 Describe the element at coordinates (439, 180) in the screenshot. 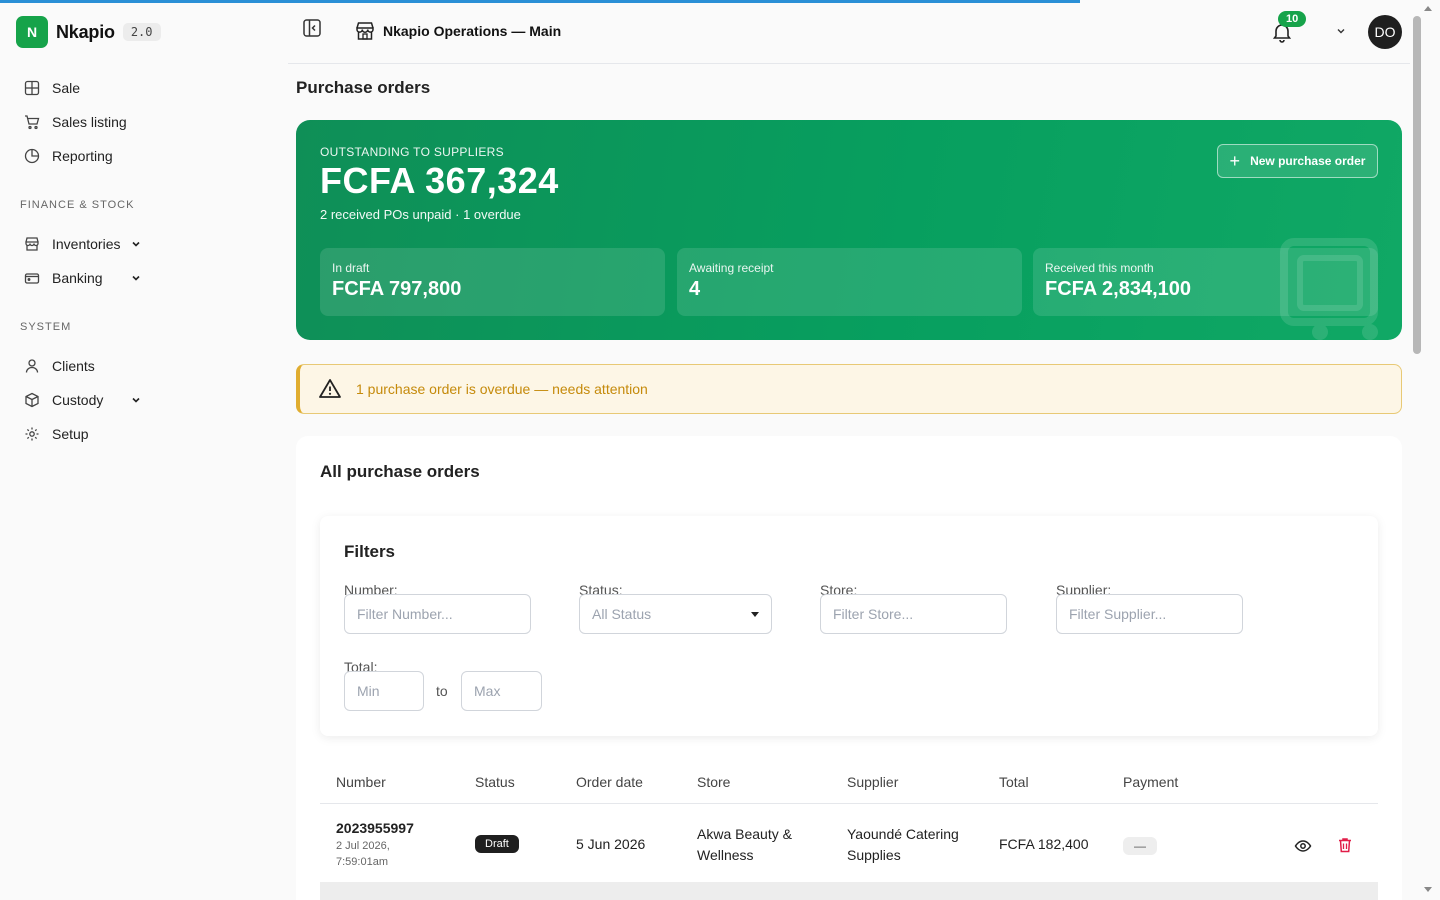

I see `outstanding-amount: FCFA 367,324` at that location.